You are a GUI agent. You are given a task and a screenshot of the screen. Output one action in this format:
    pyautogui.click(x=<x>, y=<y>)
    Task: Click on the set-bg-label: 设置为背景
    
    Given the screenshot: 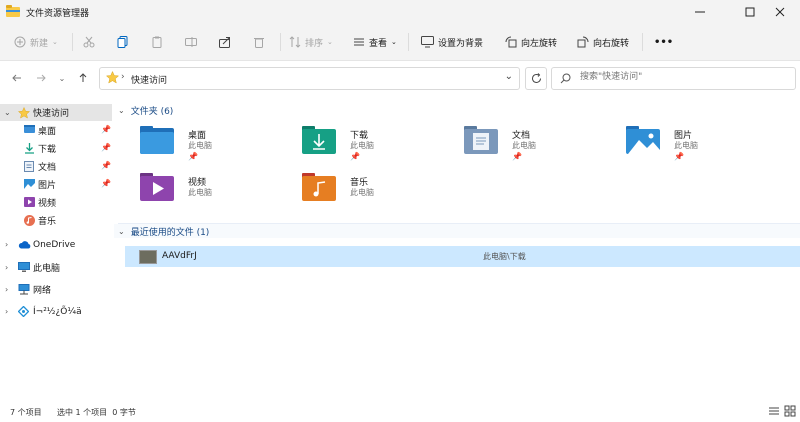 What is the action you would take?
    pyautogui.click(x=461, y=43)
    